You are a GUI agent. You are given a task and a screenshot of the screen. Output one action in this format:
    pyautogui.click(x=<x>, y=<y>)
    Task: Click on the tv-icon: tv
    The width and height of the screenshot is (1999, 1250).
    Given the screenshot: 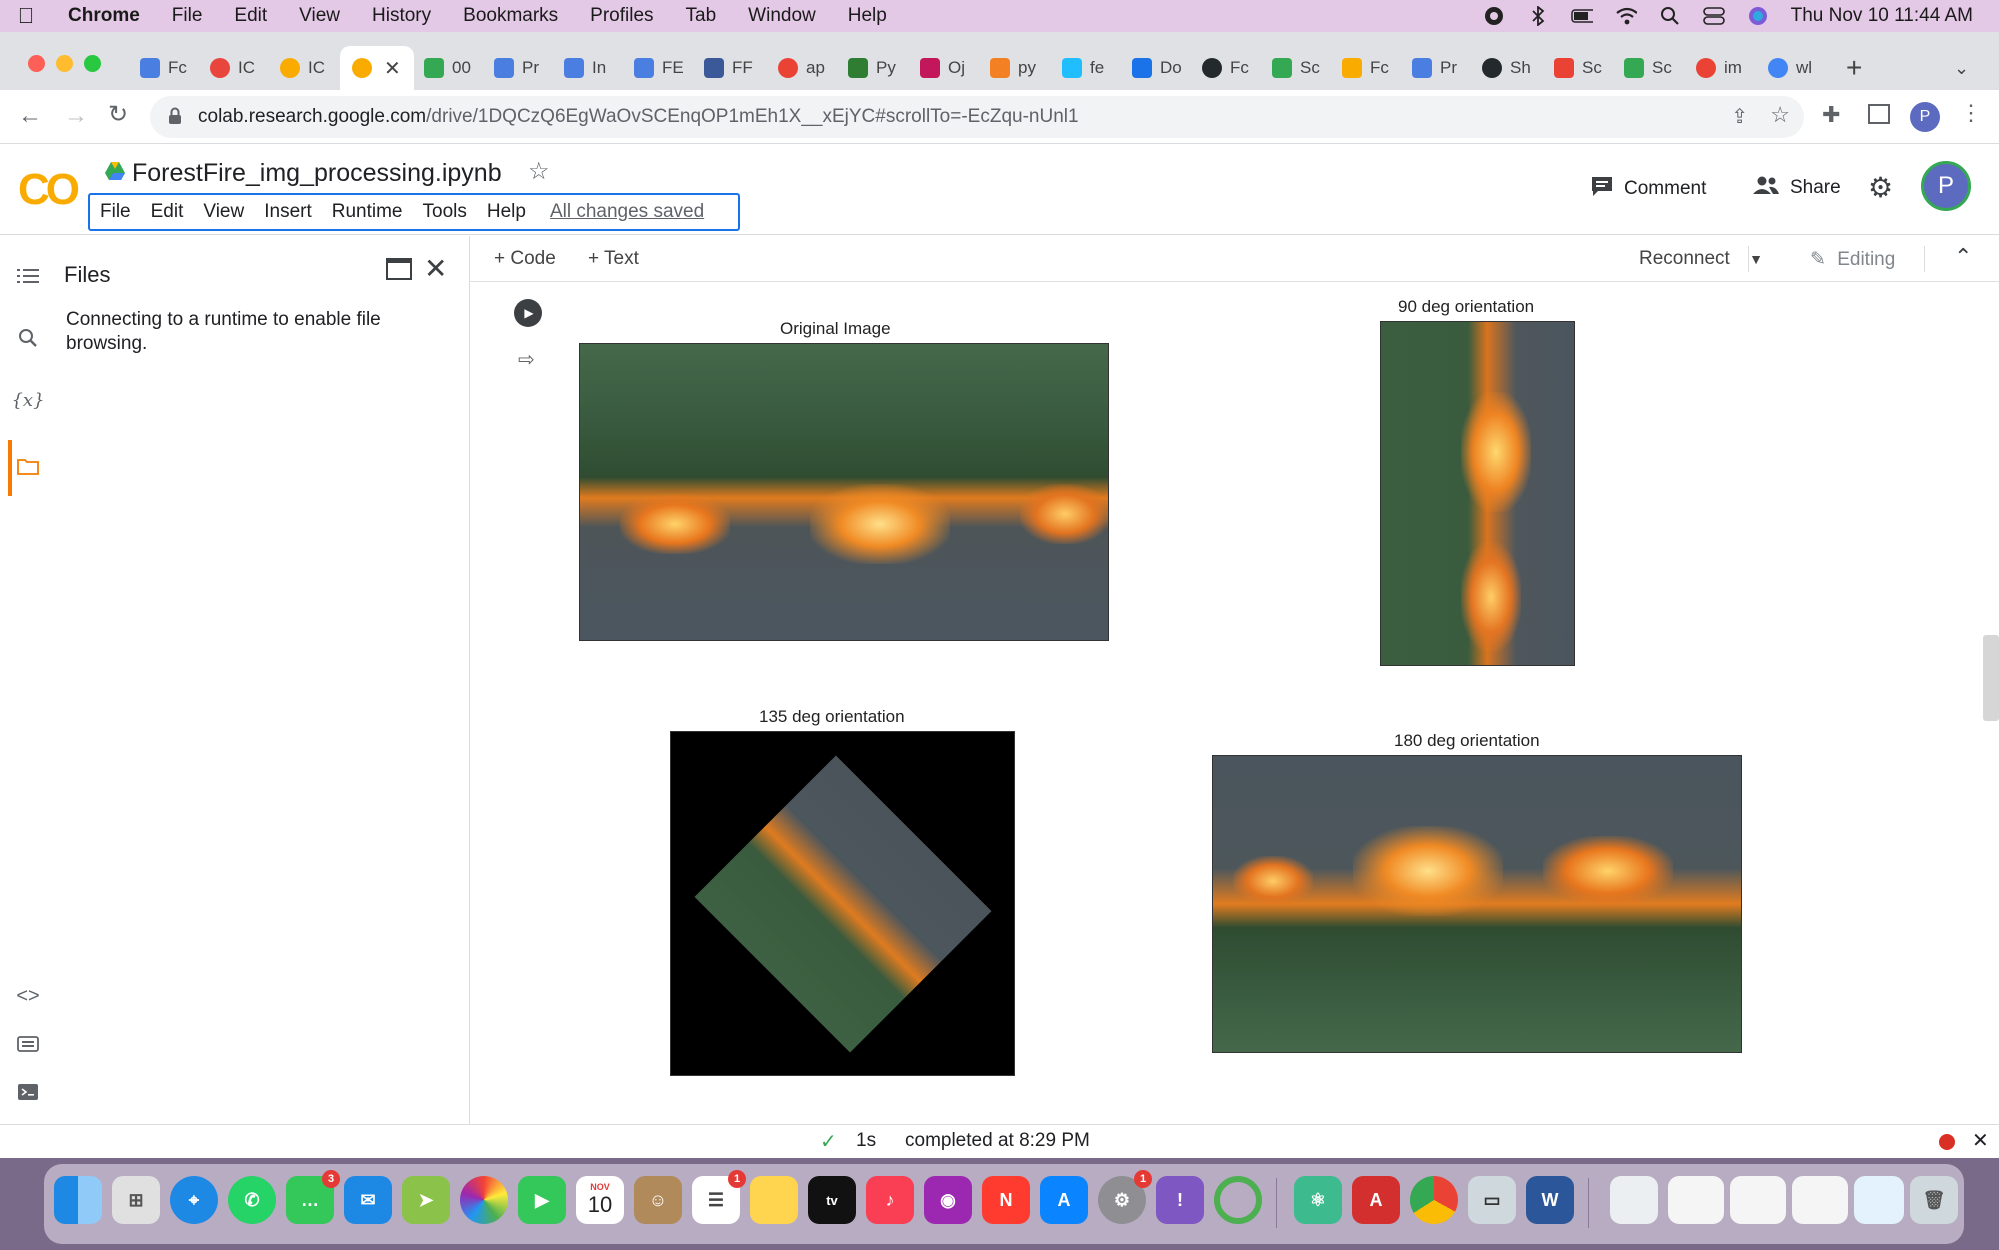 What is the action you would take?
    pyautogui.click(x=832, y=1200)
    